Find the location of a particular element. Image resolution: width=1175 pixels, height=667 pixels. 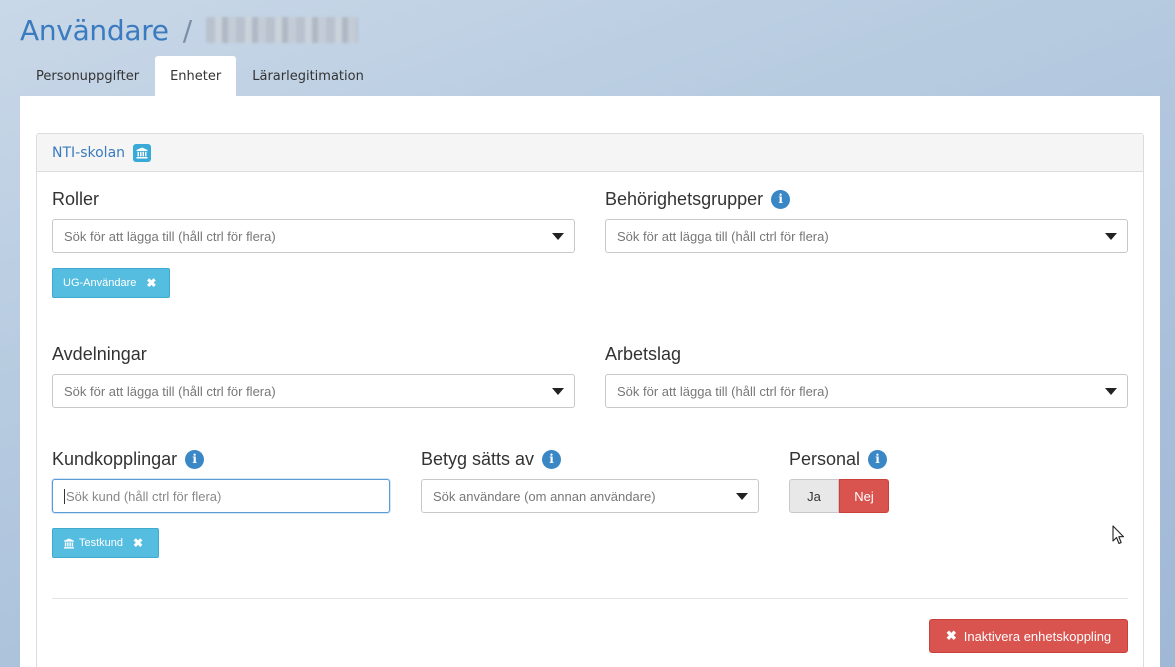

kundkopplingar-placeholder: Sök kund (håll ctrl för flera) is located at coordinates (144, 496).